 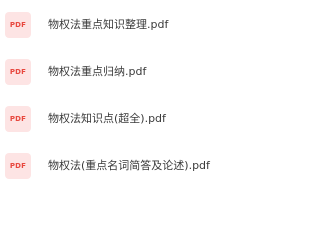 I want to click on file-name: 物权法重点知识整理.pdf, so click(x=108, y=25).